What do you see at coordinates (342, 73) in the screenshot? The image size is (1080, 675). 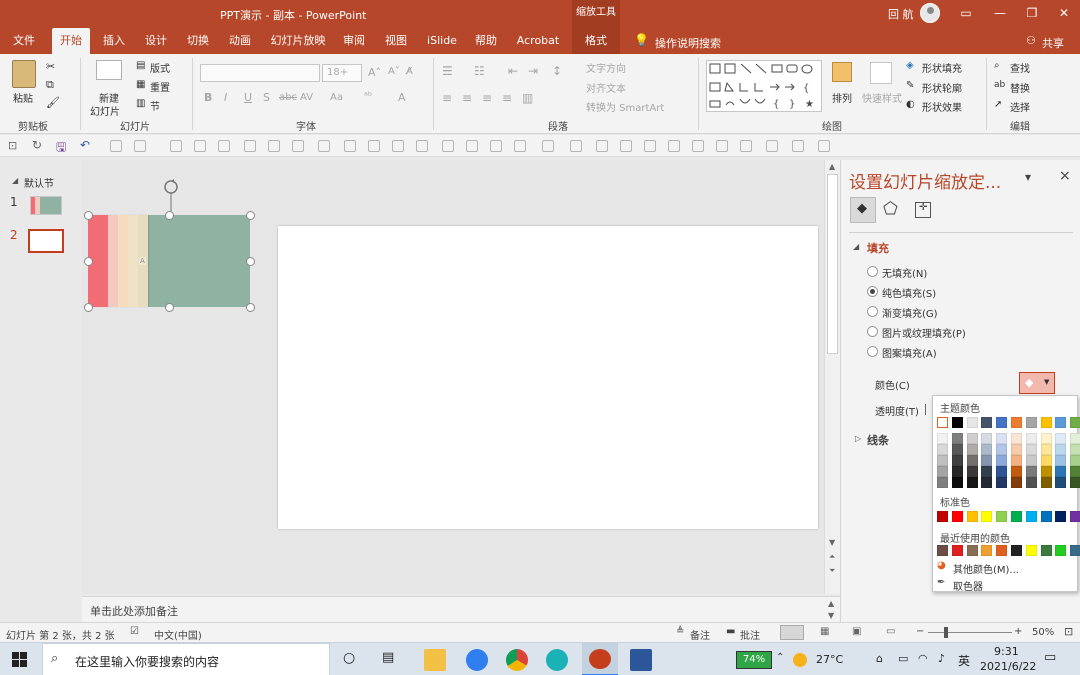 I see `font-size-combo: 18+` at bounding box center [342, 73].